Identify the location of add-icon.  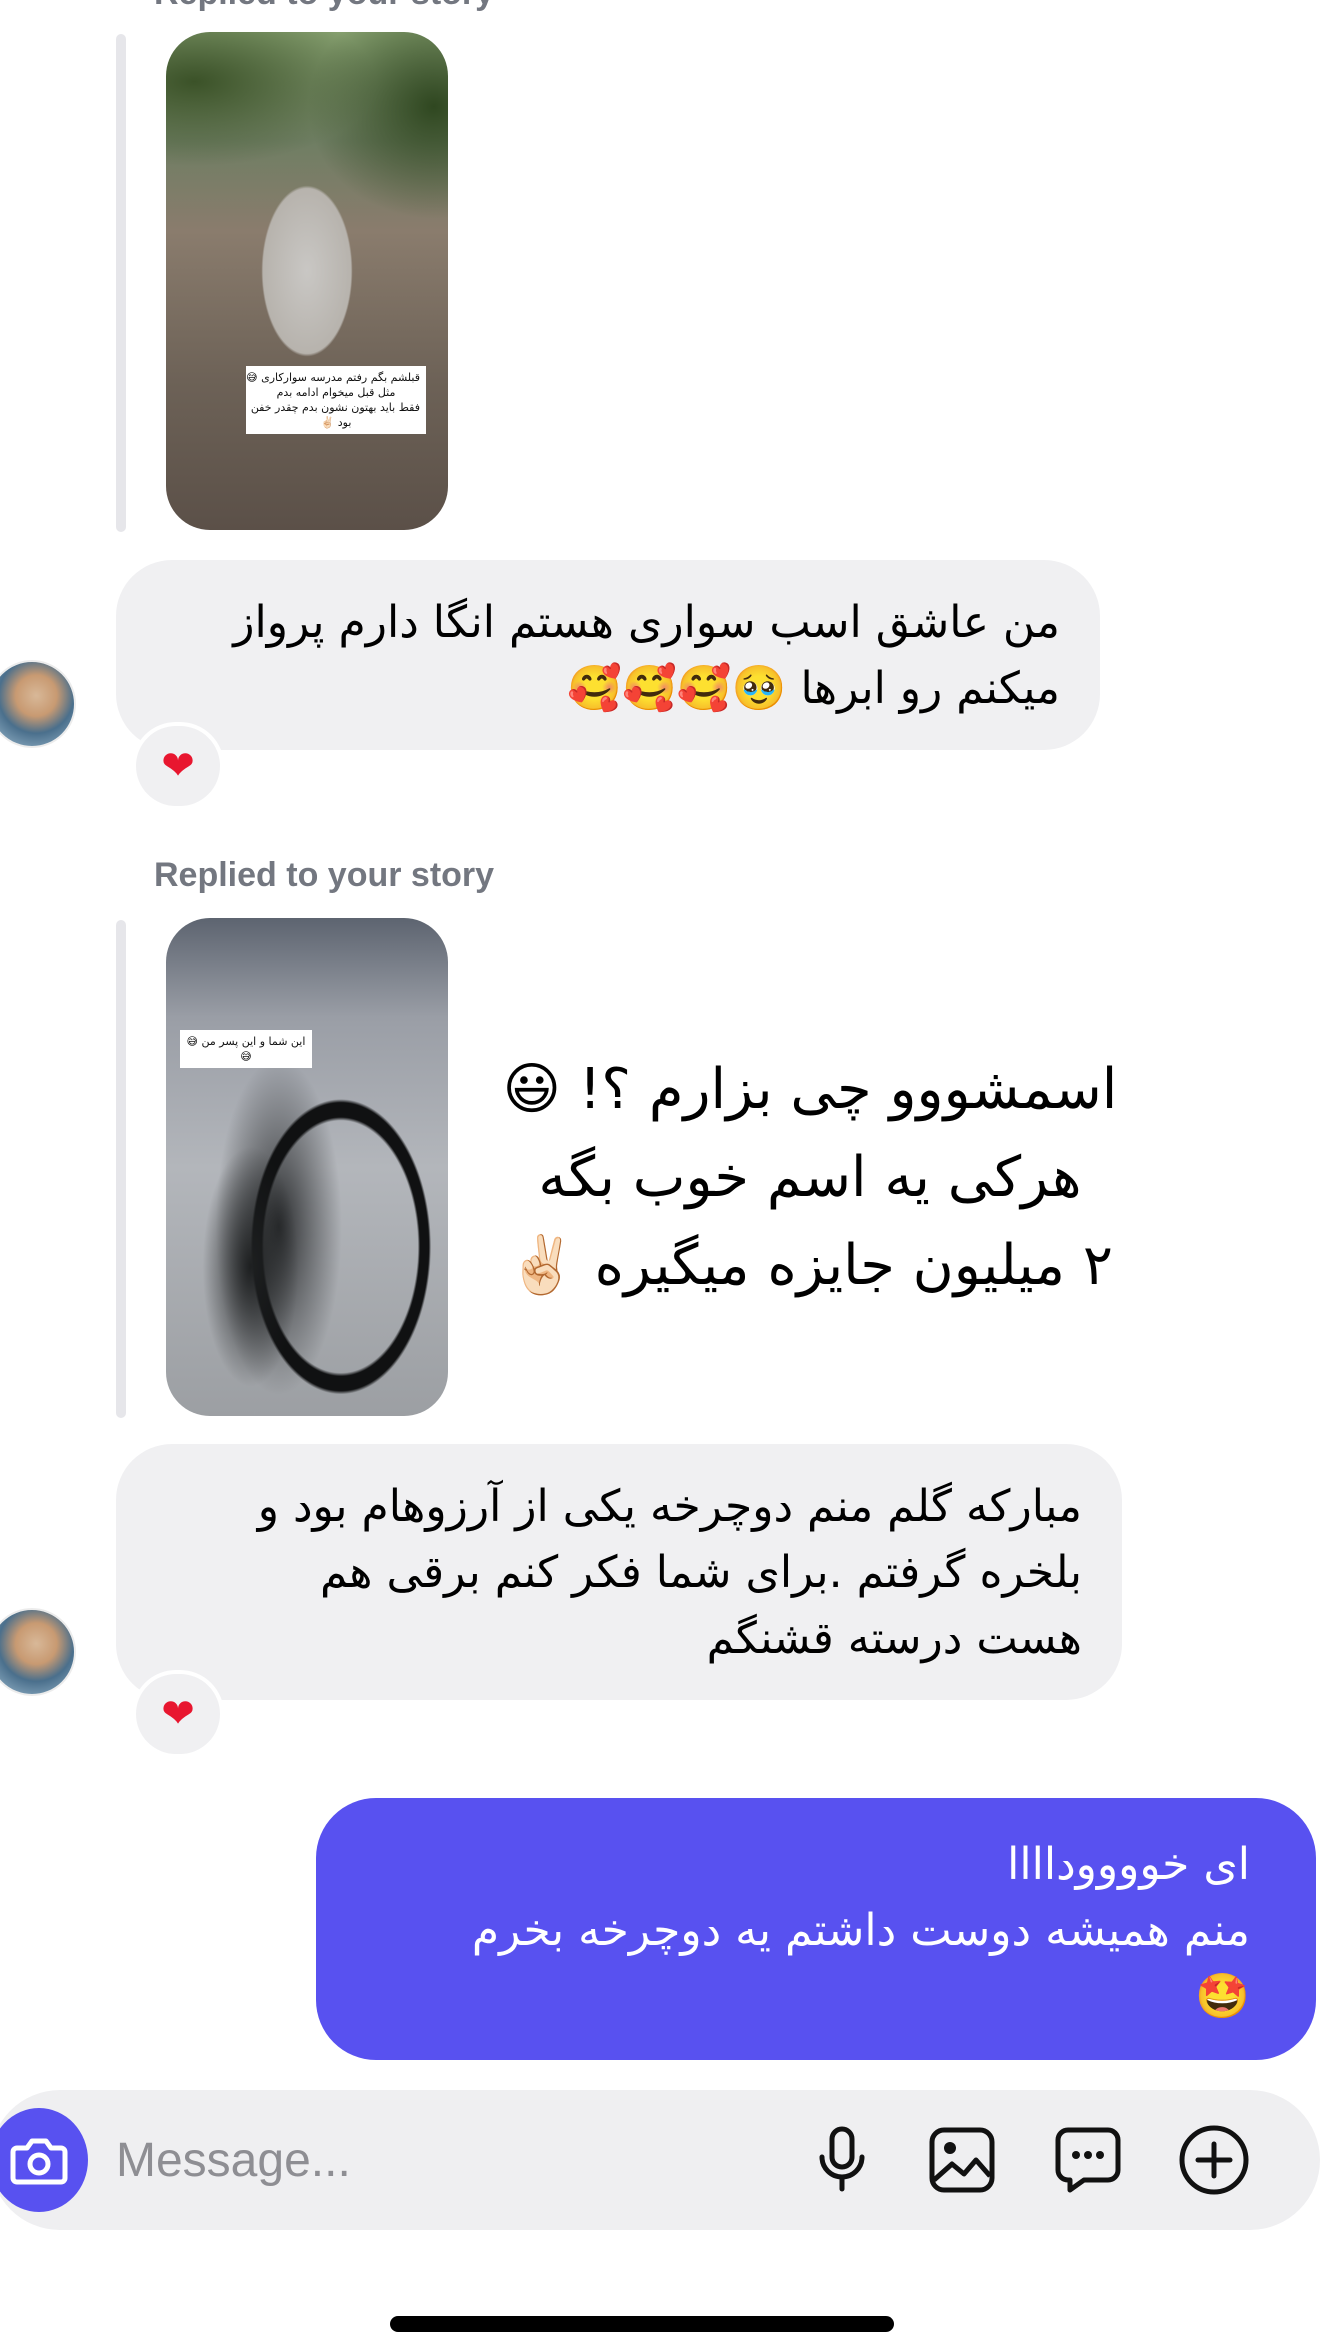
(1214, 2160).